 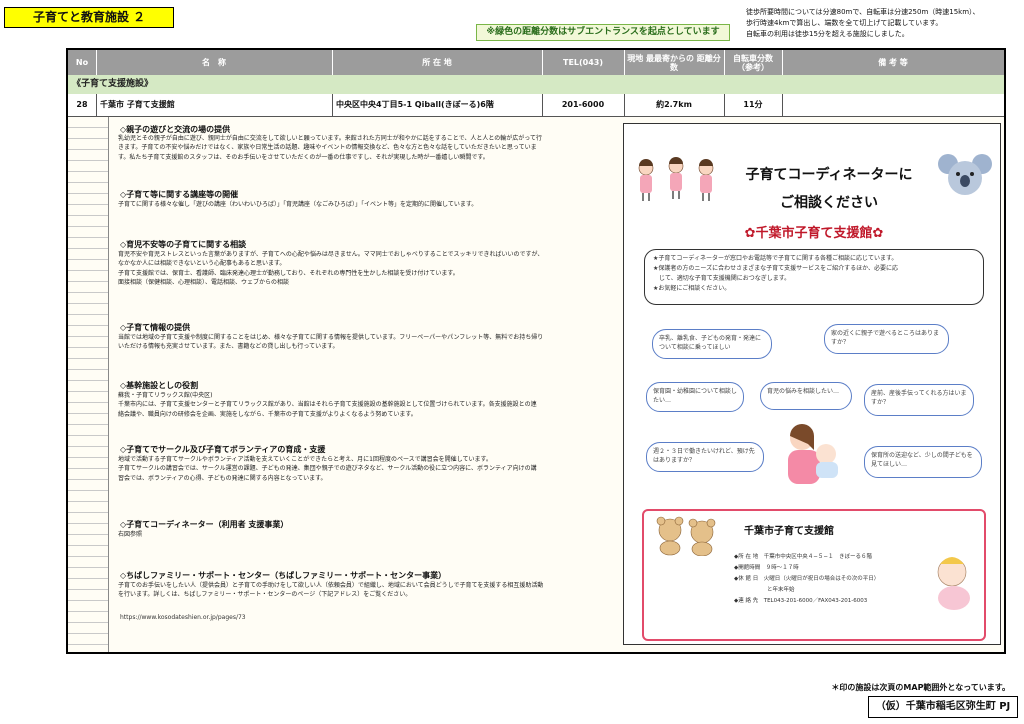 I want to click on body-line: 面接相談（保健相談、心理相談）、電話相談、ウェブからの相談, so click(x=204, y=283).